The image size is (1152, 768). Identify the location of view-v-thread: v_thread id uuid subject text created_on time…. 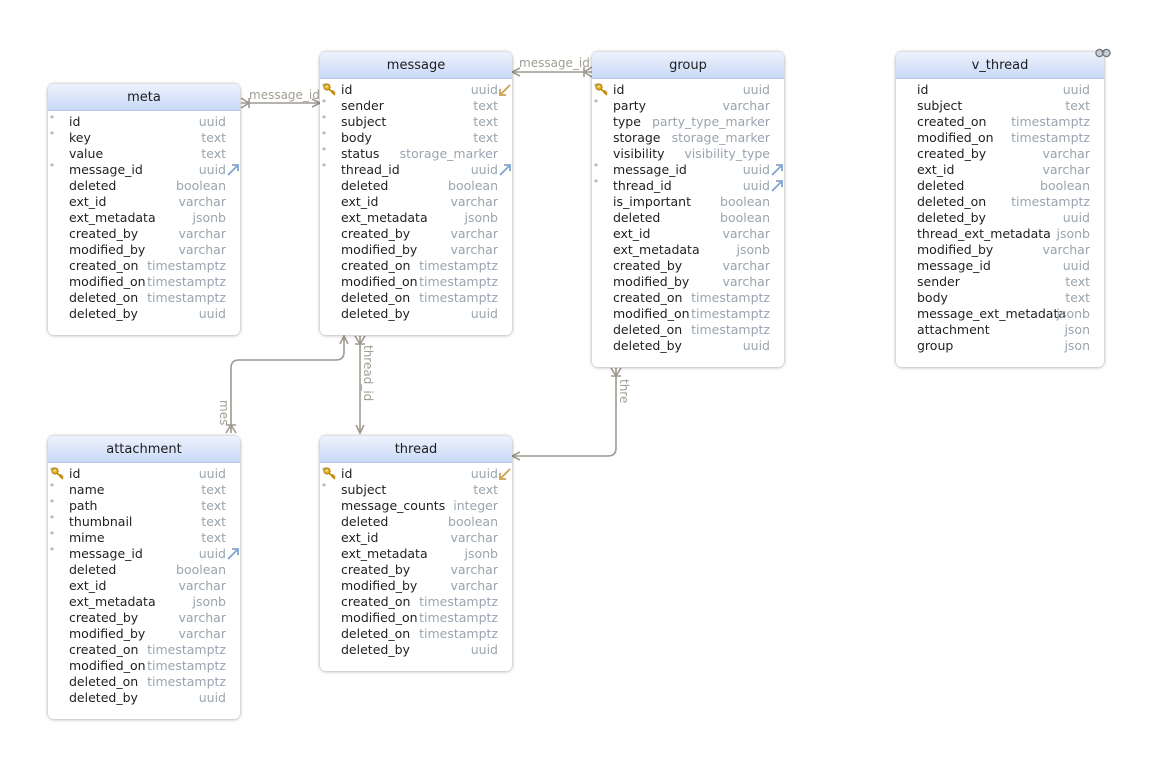
(1000, 209).